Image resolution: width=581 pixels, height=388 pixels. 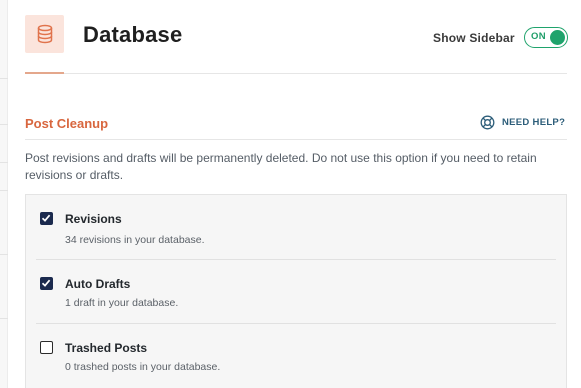 What do you see at coordinates (487, 122) in the screenshot?
I see `lifebuoy-icon` at bounding box center [487, 122].